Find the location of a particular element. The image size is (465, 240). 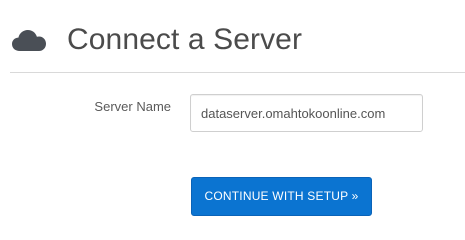

divider is located at coordinates (237, 72).